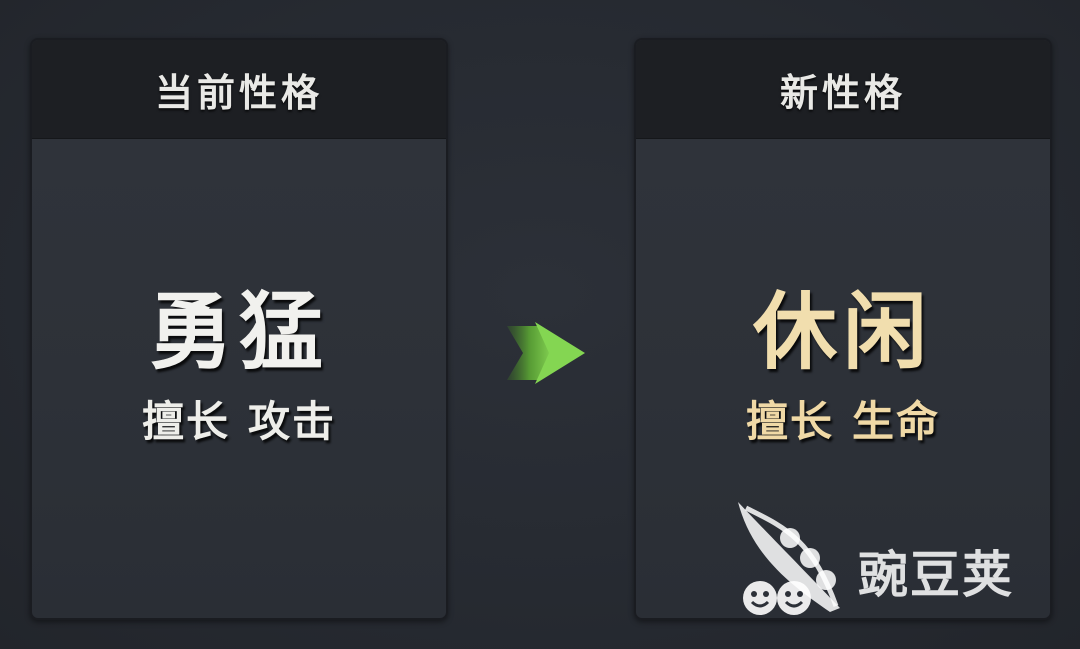  What do you see at coordinates (185, 421) in the screenshot?
I see `current-skill-prefix: 擅长` at bounding box center [185, 421].